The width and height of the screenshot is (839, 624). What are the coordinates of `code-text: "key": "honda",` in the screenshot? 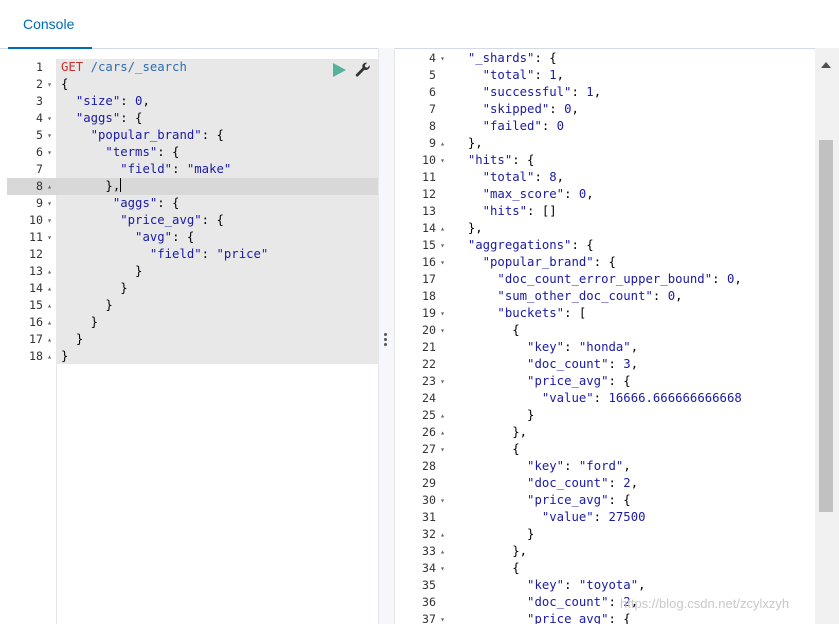 It's located at (583, 347).